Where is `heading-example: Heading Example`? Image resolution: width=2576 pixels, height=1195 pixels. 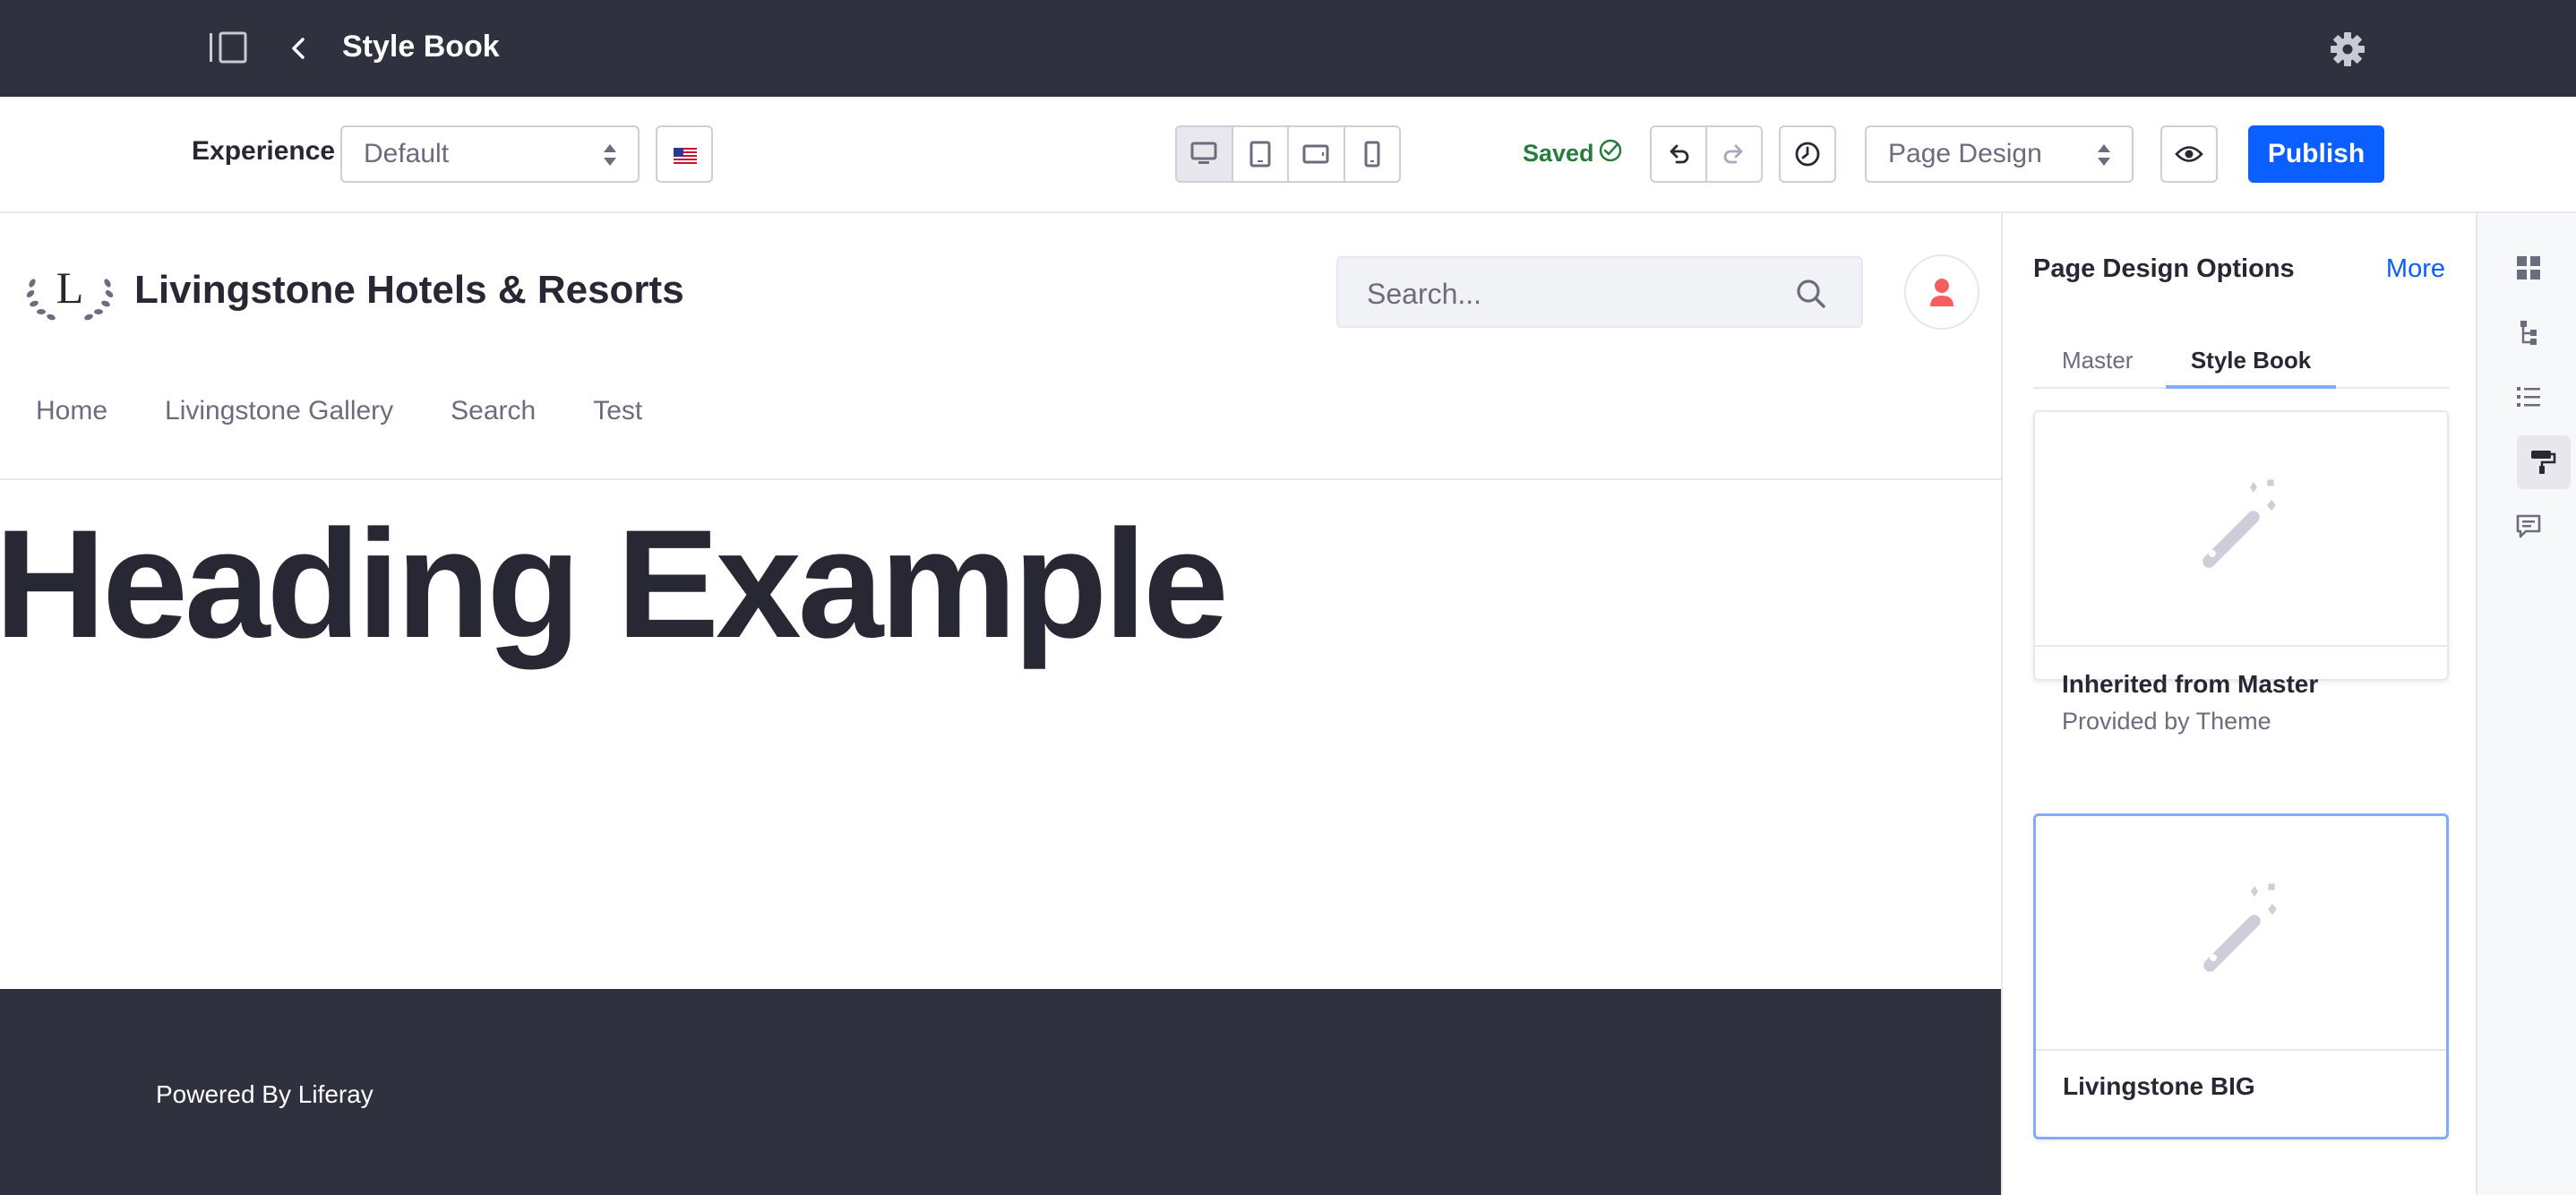 heading-example: Heading Example is located at coordinates (614, 584).